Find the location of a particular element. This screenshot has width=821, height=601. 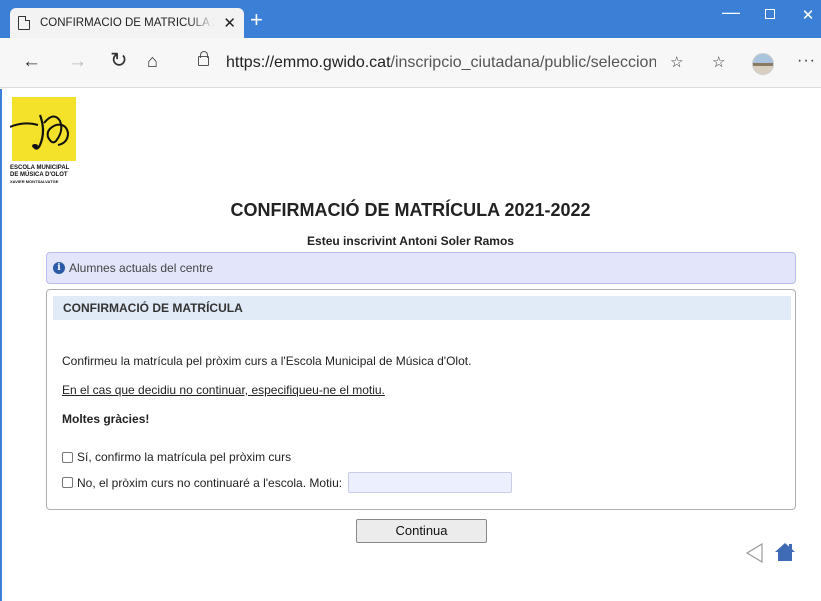

url-host: https://emmo.gwido.cat is located at coordinates (308, 62).